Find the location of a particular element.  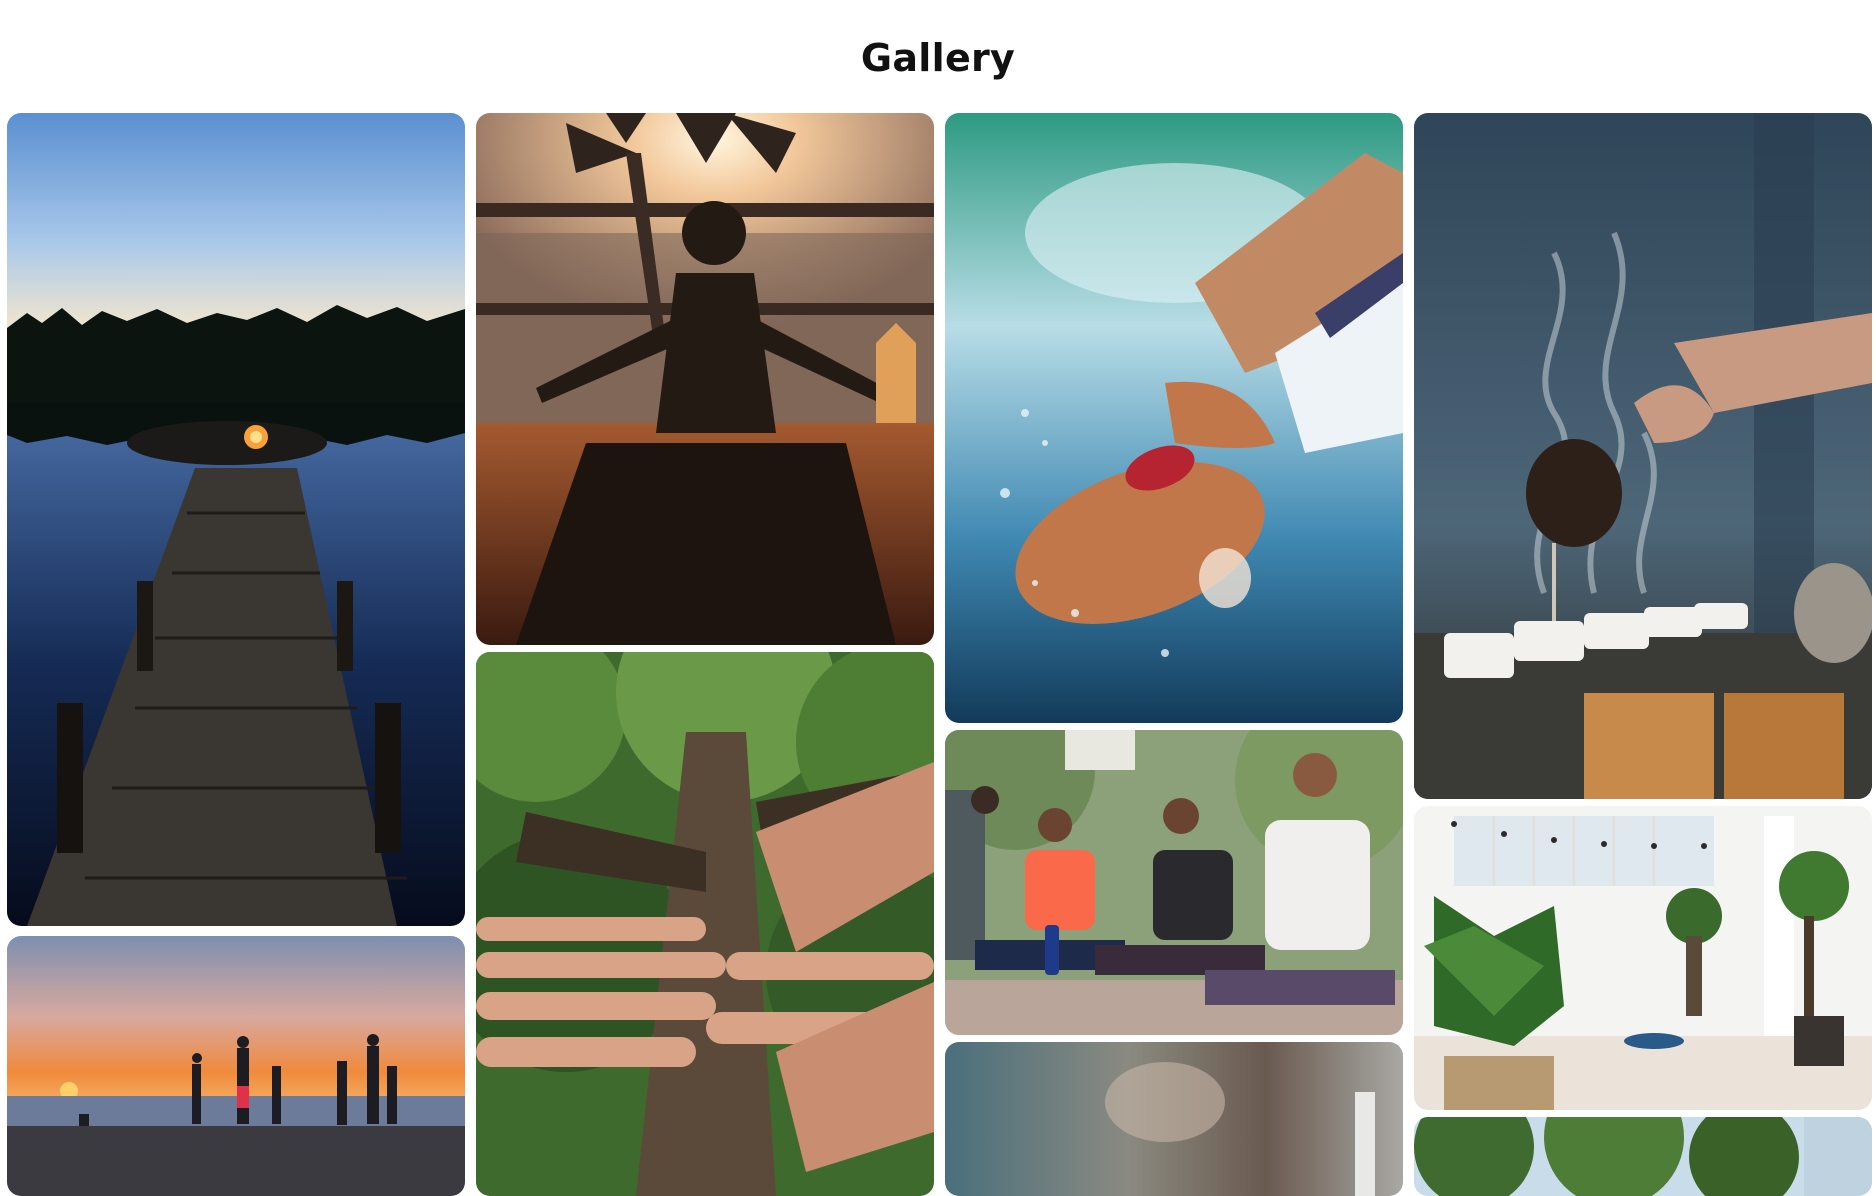

gallery-image-plant-room is located at coordinates (1643, 958).